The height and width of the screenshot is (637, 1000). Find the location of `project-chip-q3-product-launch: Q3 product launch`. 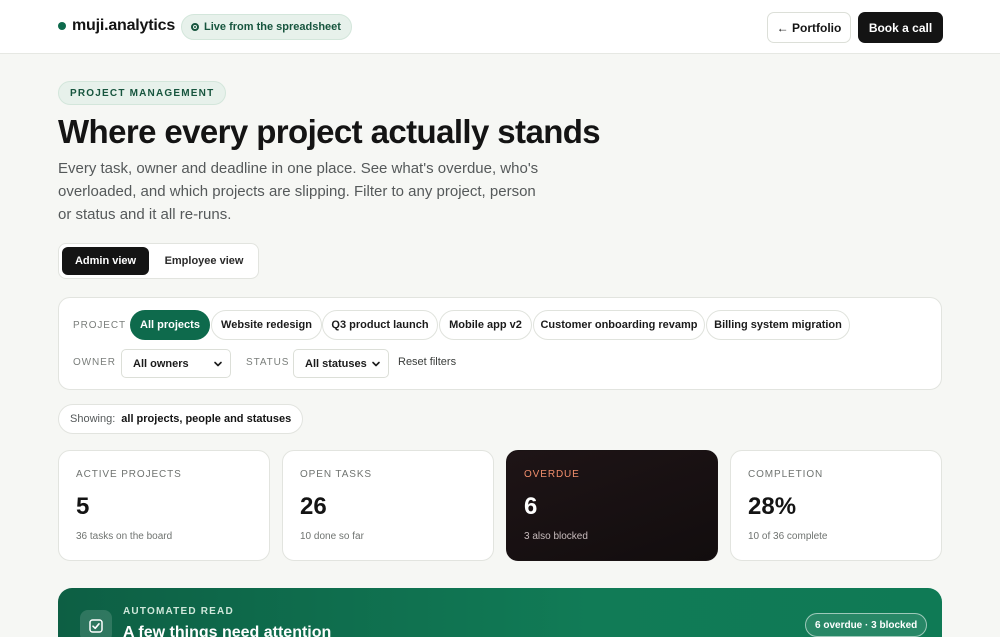

project-chip-q3-product-launch: Q3 product launch is located at coordinates (380, 325).